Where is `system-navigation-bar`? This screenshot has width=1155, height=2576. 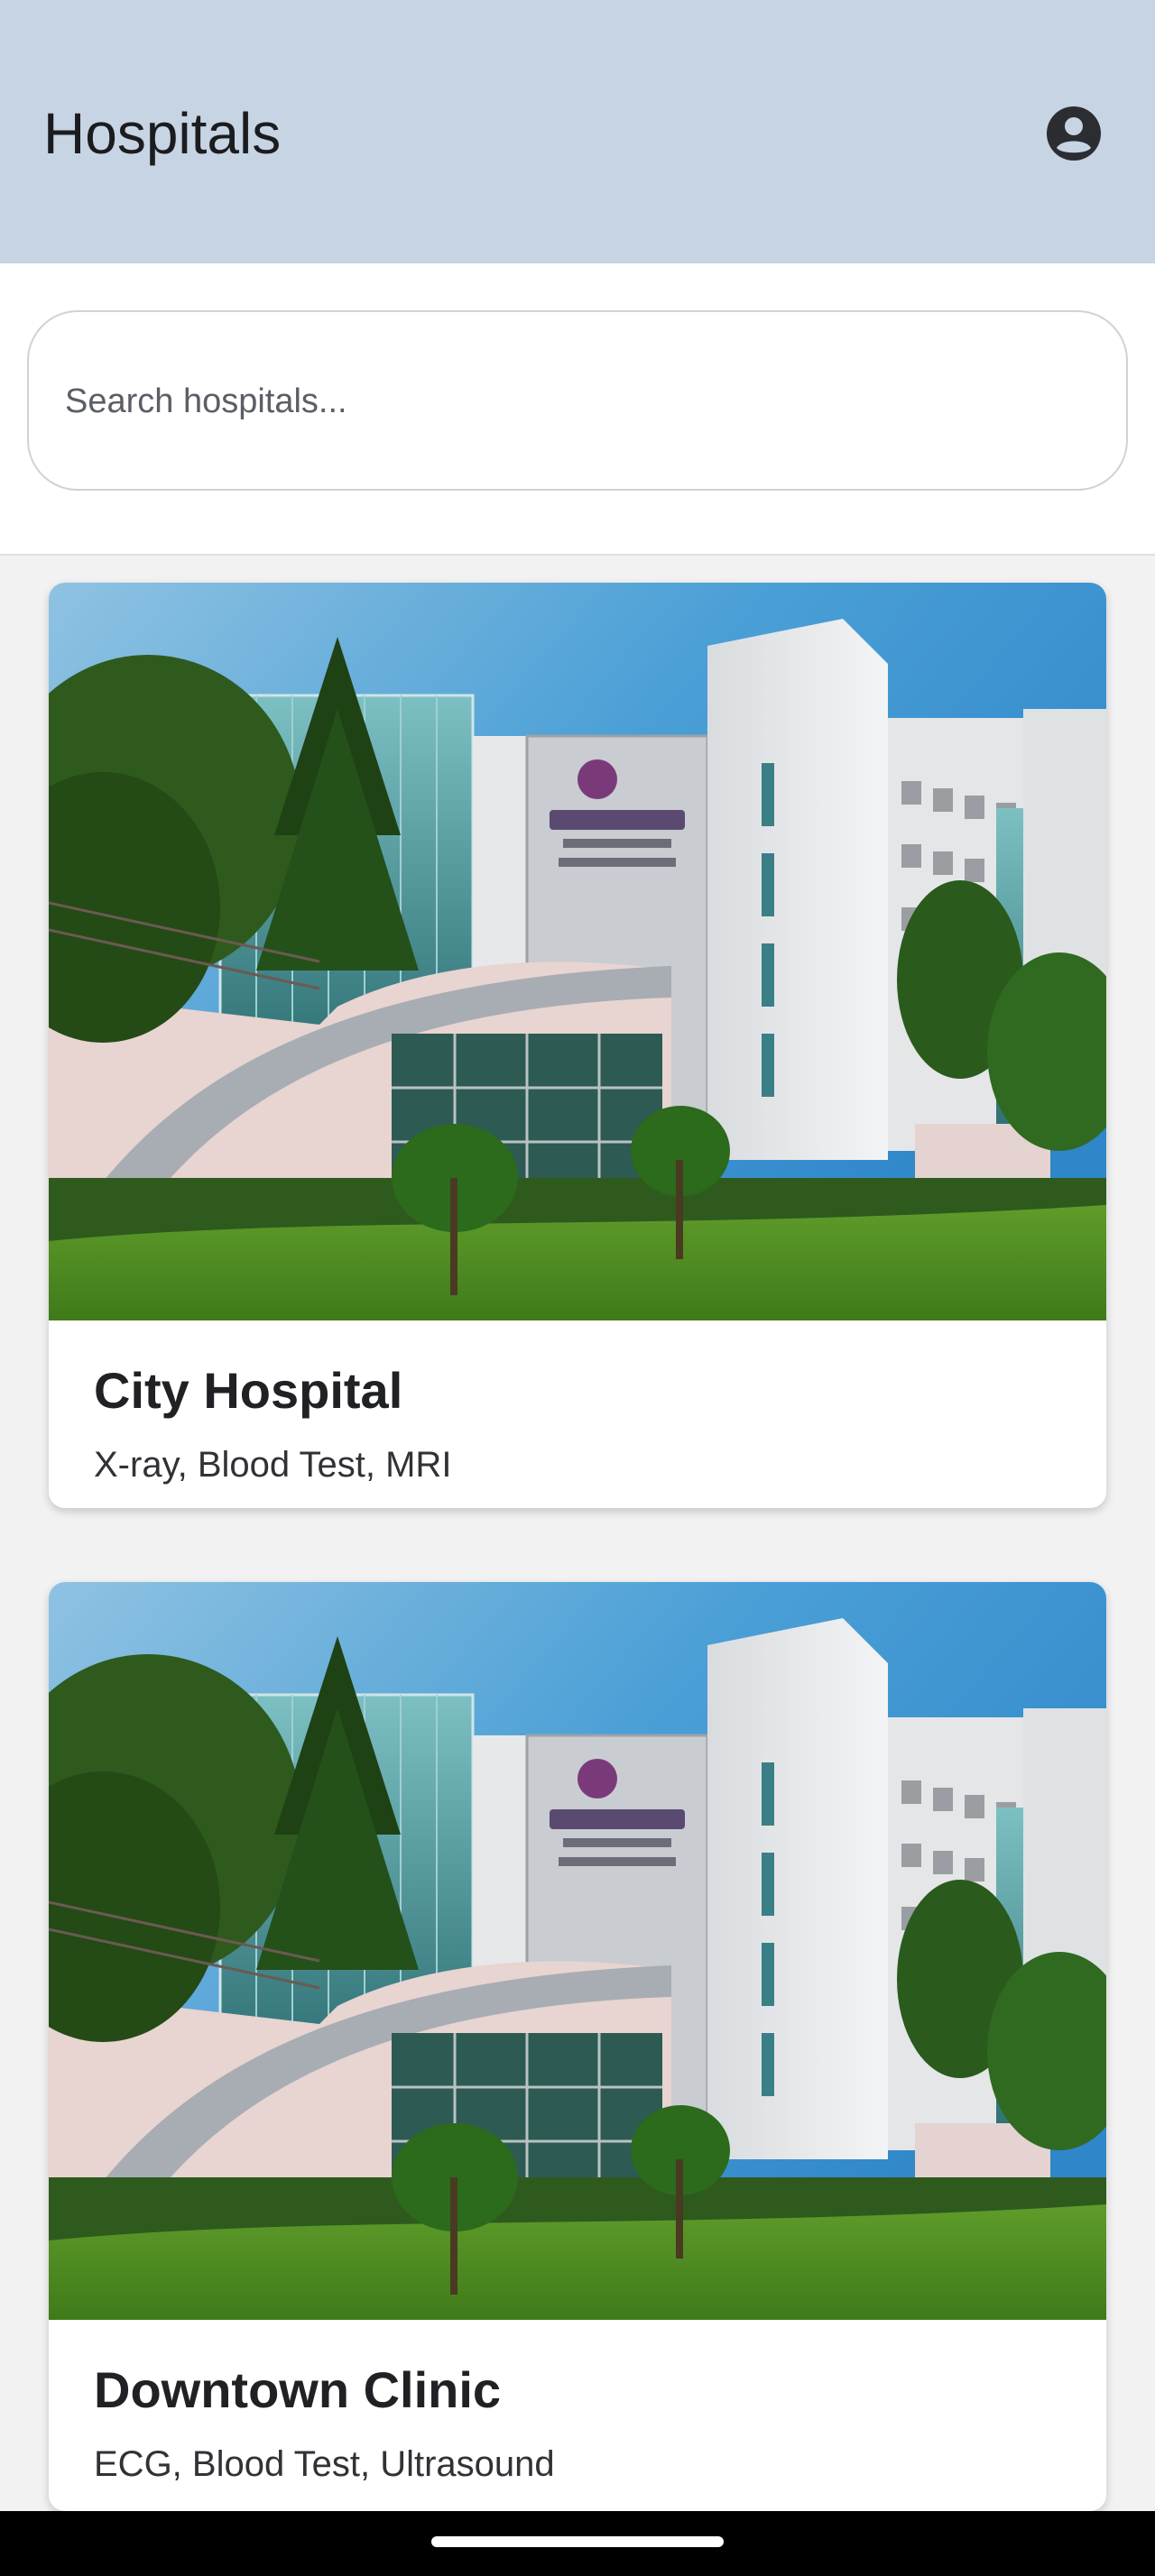 system-navigation-bar is located at coordinates (577, 2543).